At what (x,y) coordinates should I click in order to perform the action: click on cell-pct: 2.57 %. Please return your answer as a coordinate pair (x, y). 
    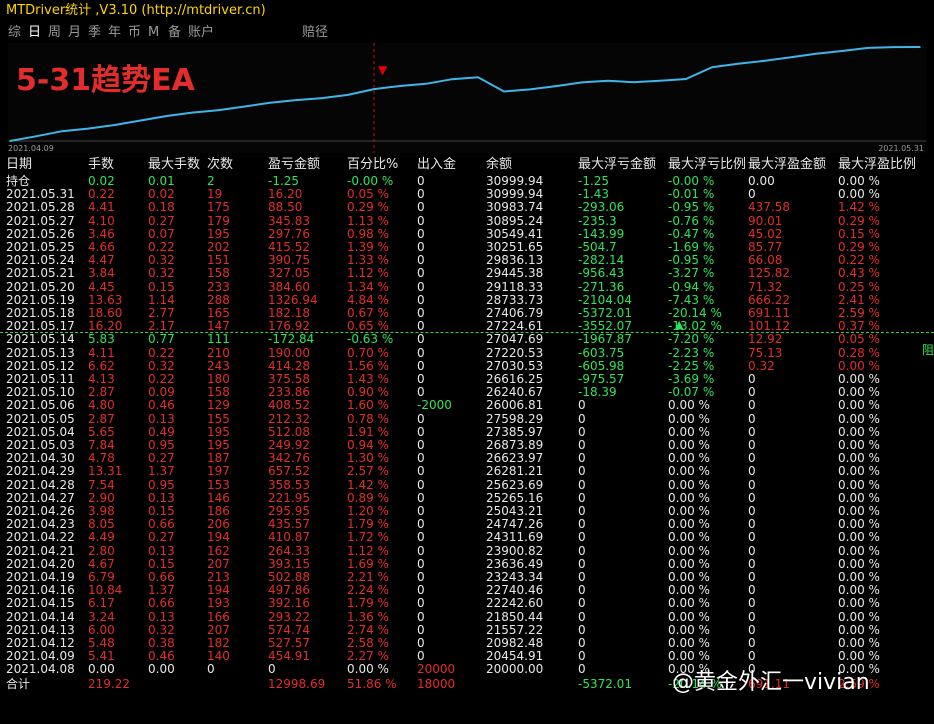
    Looking at the image, I should click on (368, 471).